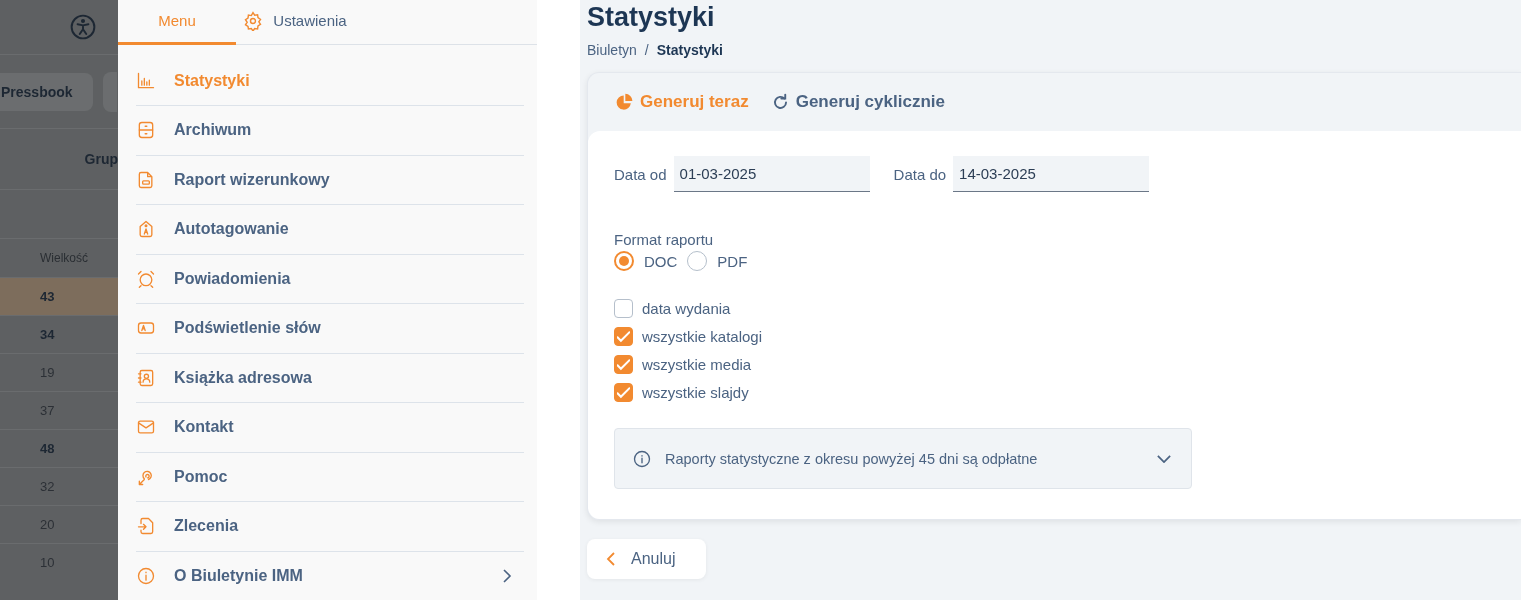  What do you see at coordinates (349, 427) in the screenshot?
I see `menu-item: Kontakt` at bounding box center [349, 427].